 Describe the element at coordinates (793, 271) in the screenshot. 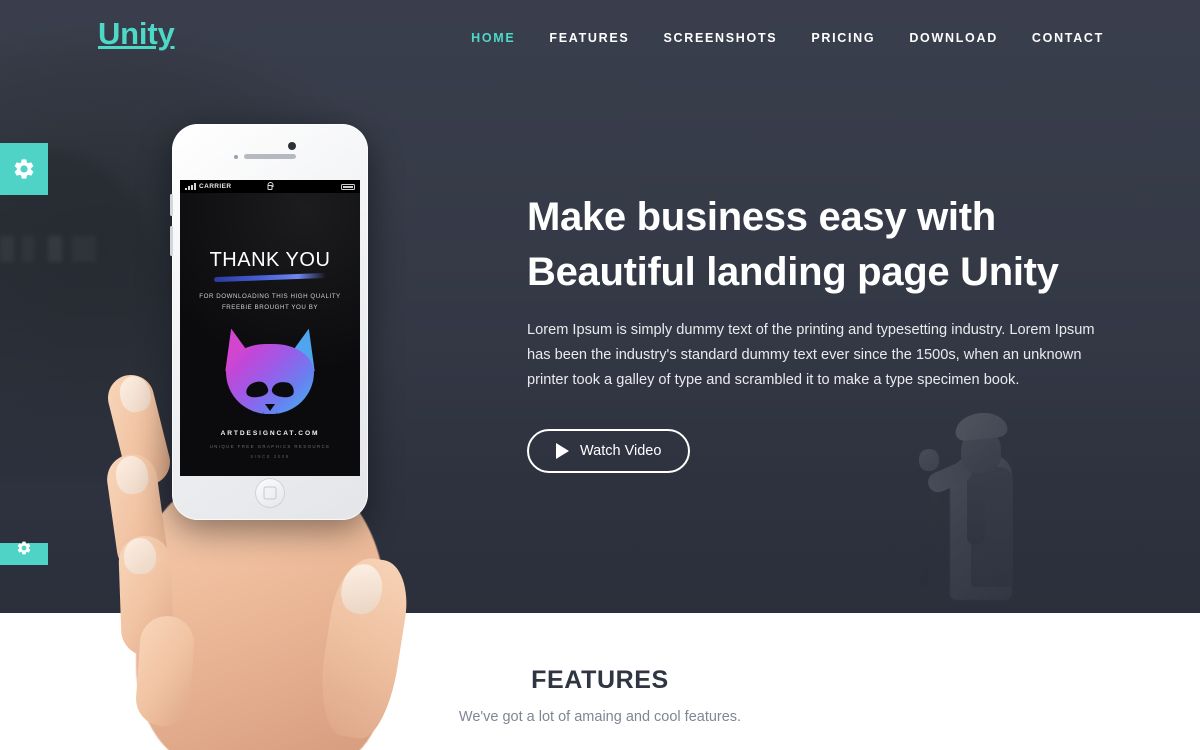

I see `hero-headline-line2: Beautiful landing page Unity` at that location.